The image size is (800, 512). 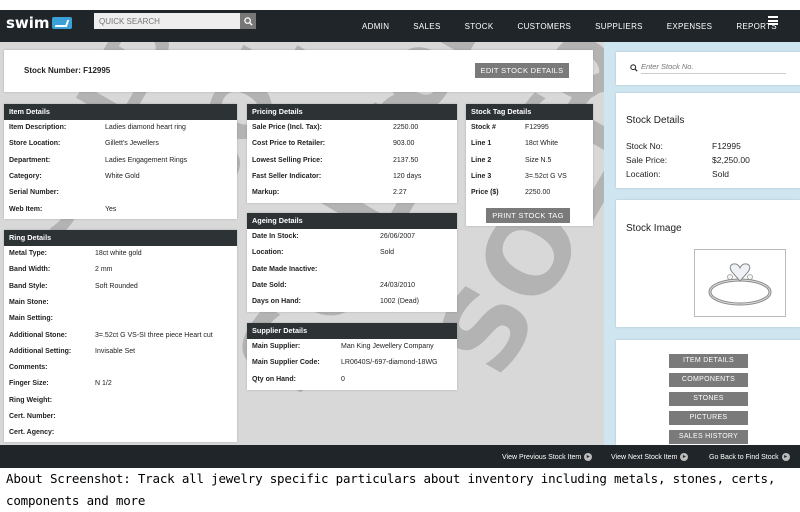 What do you see at coordinates (120, 417) in the screenshot?
I see `ring-detail-row: Cert. Number:` at bounding box center [120, 417].